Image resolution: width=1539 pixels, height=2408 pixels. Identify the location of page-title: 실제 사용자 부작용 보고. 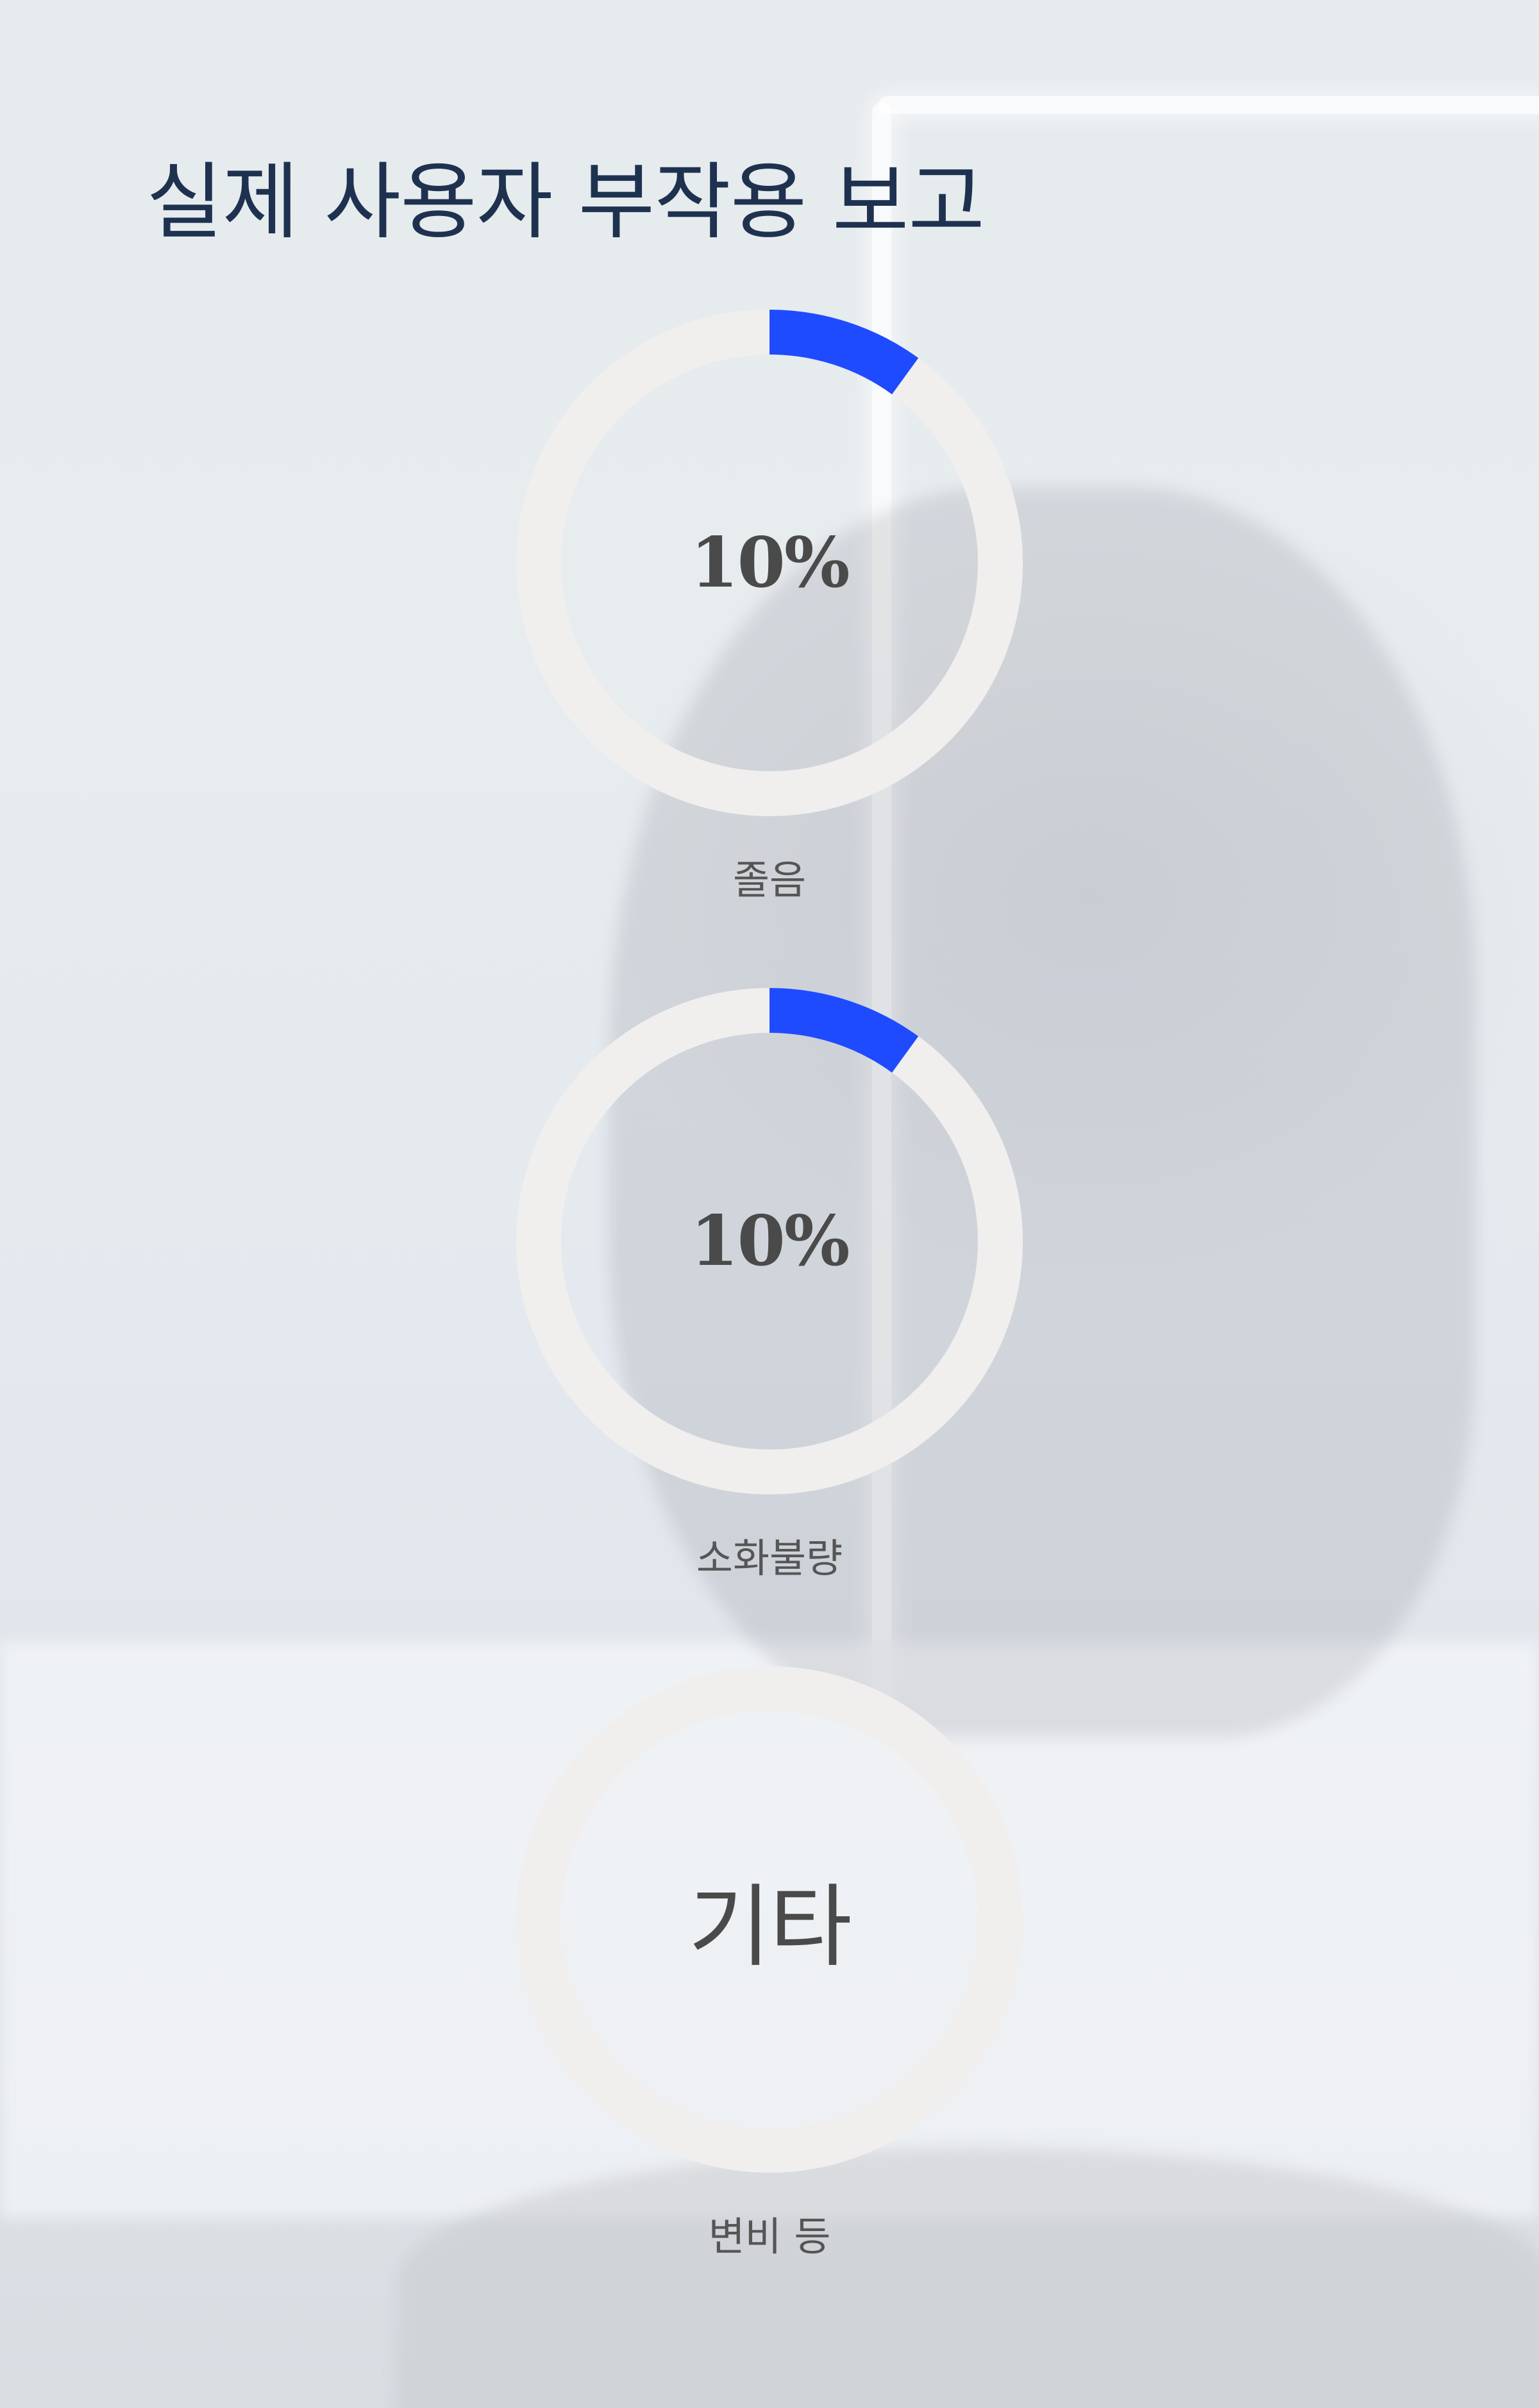
(565, 202).